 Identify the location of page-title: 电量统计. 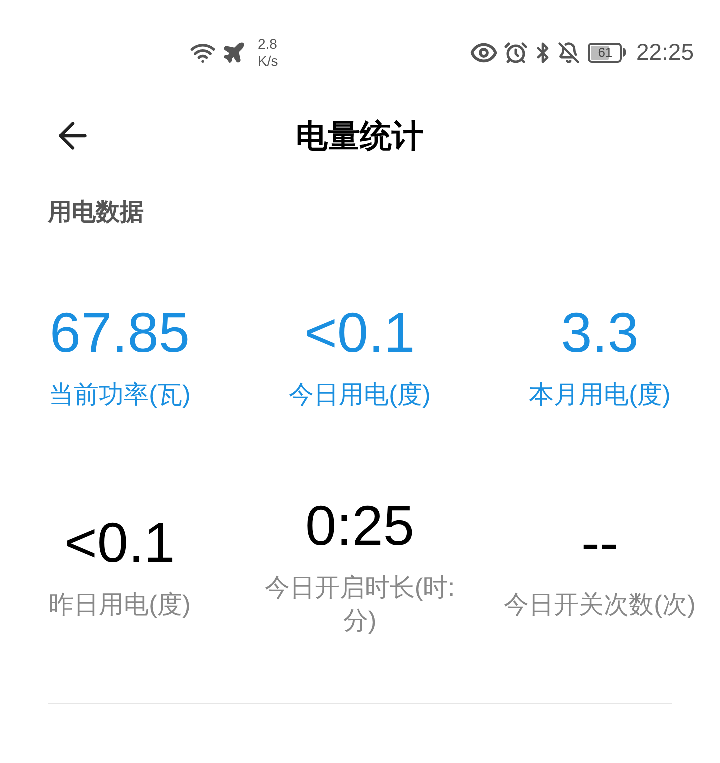
(360, 136).